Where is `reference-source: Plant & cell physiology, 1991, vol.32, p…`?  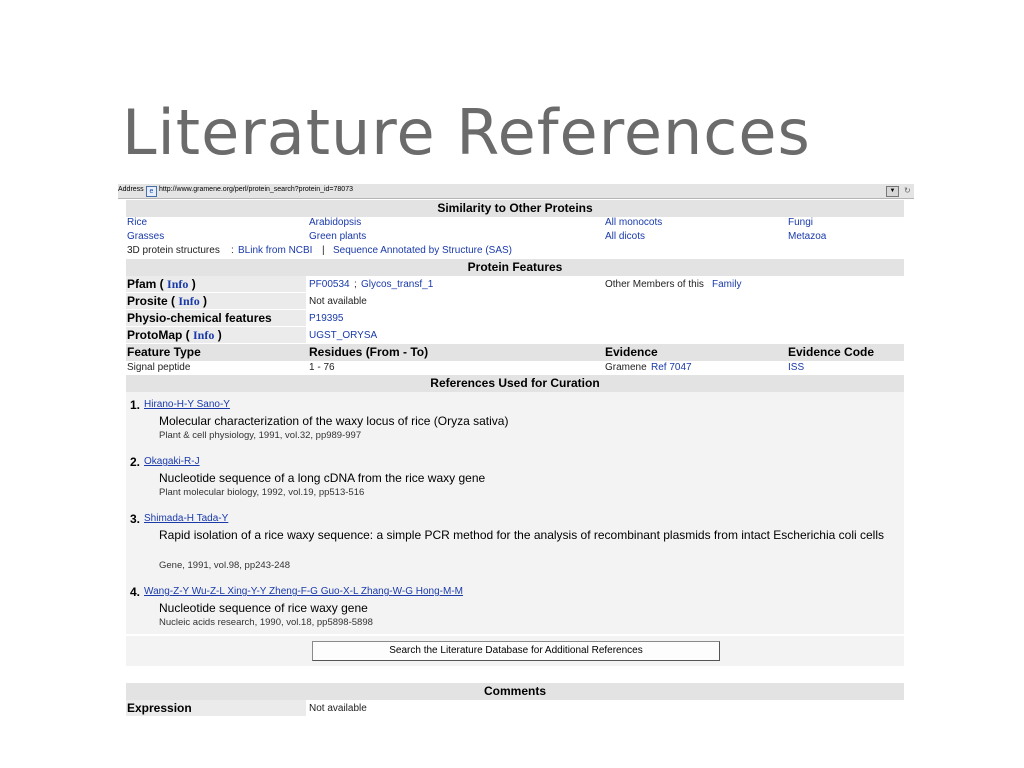 reference-source: Plant & cell physiology, 1991, vol.32, p… is located at coordinates (260, 435).